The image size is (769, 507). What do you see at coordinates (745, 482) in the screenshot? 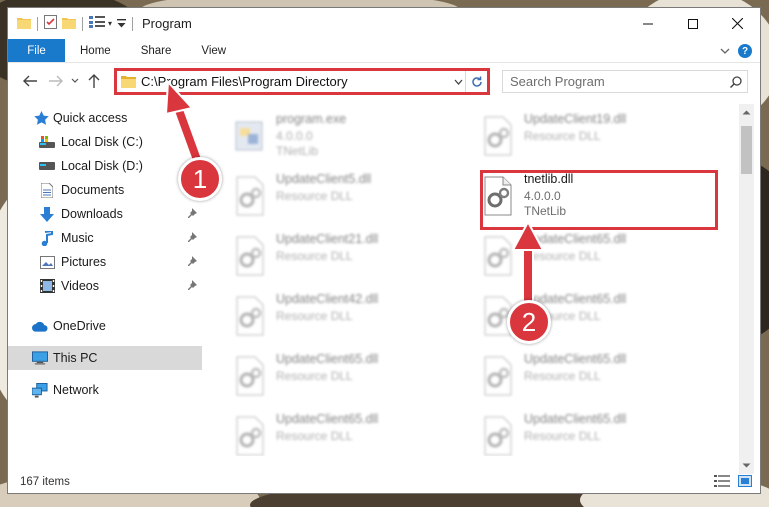
I see `large-icons-view-icon` at bounding box center [745, 482].